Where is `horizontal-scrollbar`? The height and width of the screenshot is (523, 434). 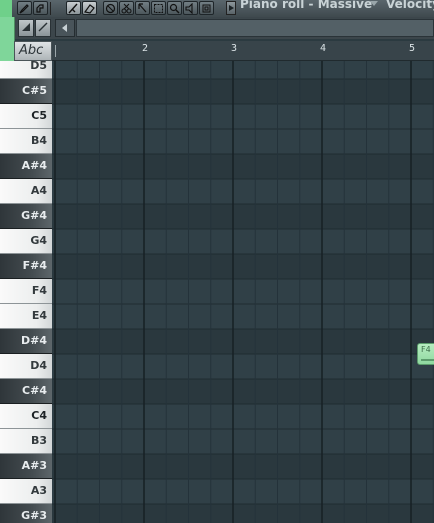
horizontal-scrollbar is located at coordinates (255, 28).